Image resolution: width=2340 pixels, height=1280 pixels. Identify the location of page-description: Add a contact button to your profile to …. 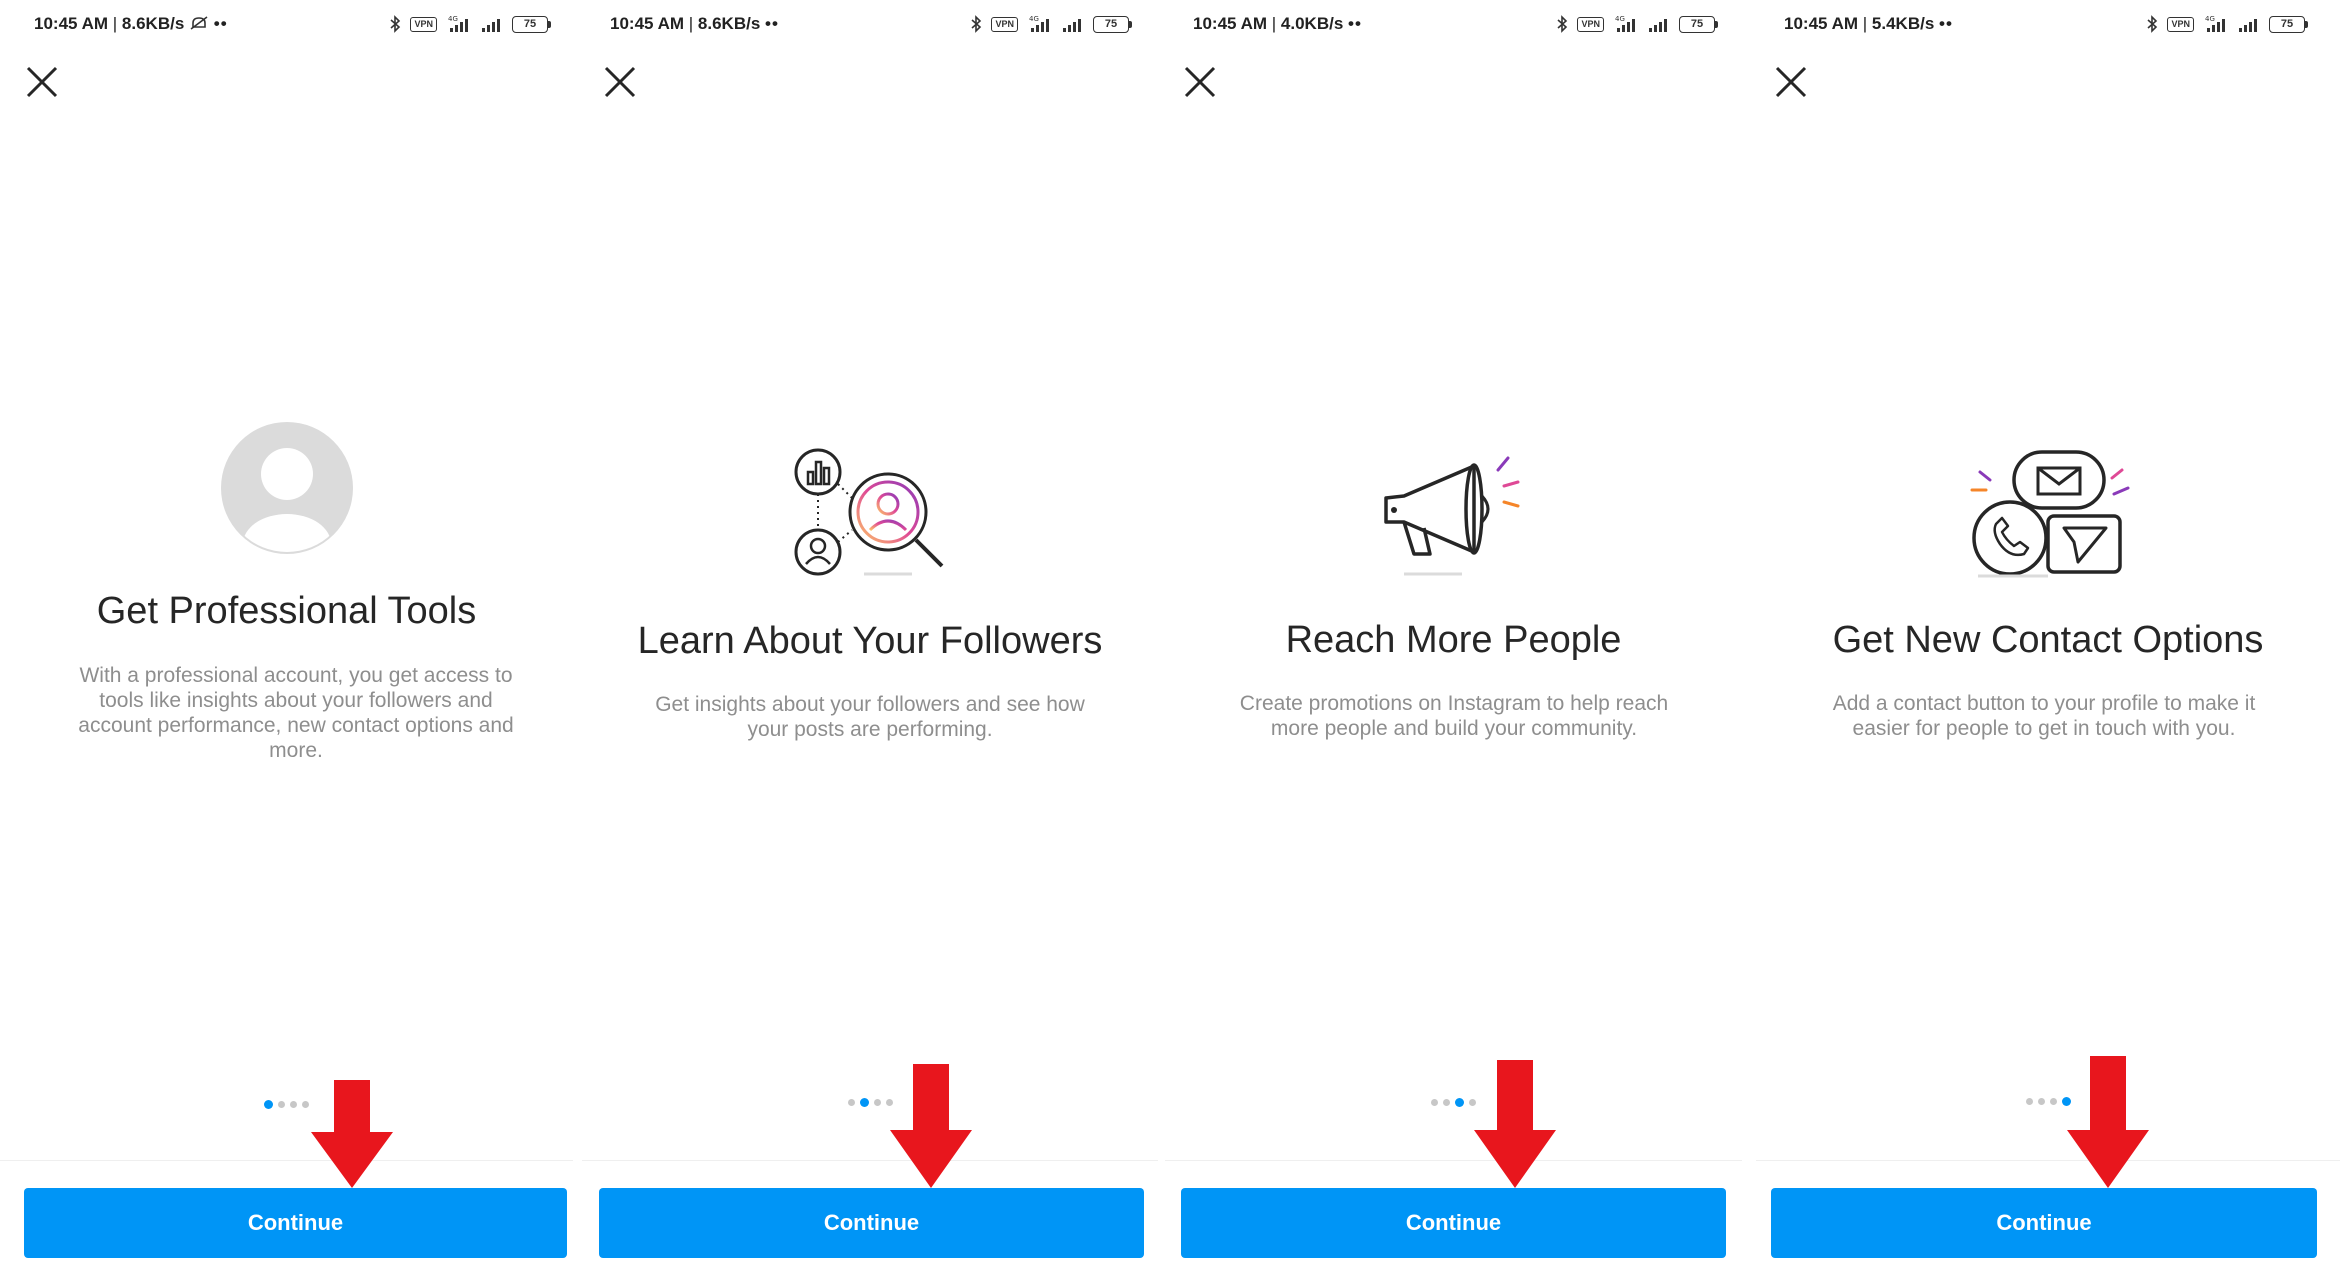
(2044, 716).